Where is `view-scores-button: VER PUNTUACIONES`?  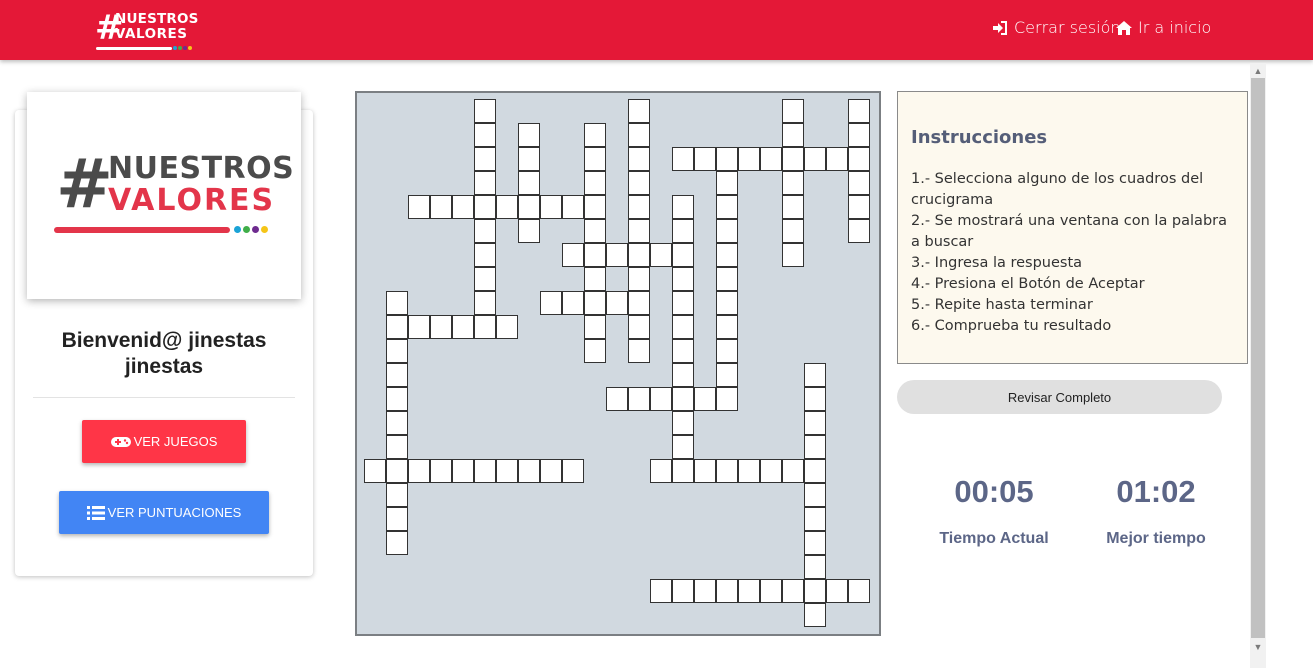
view-scores-button: VER PUNTUACIONES is located at coordinates (164, 512).